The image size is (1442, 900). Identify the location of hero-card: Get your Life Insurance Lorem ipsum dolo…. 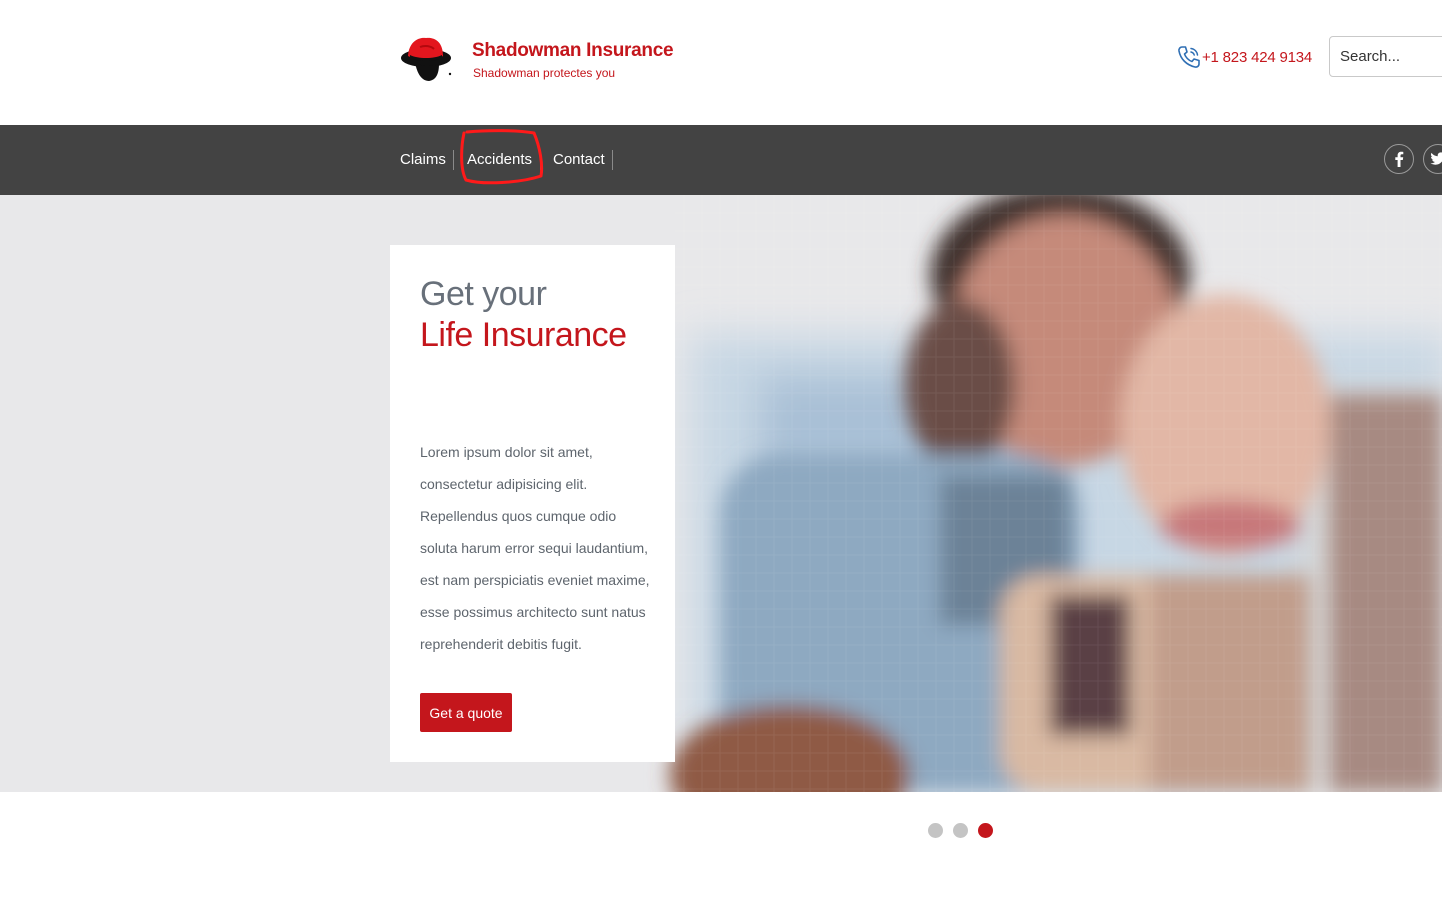
(532, 503).